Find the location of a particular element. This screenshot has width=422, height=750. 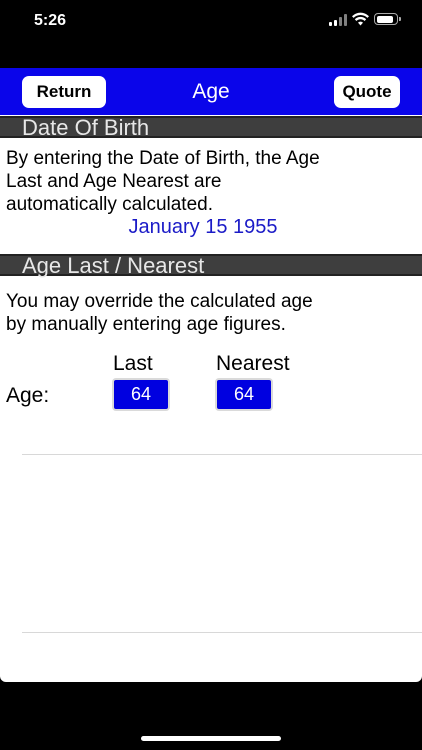

description-line: automatically calculated. is located at coordinates (109, 204).